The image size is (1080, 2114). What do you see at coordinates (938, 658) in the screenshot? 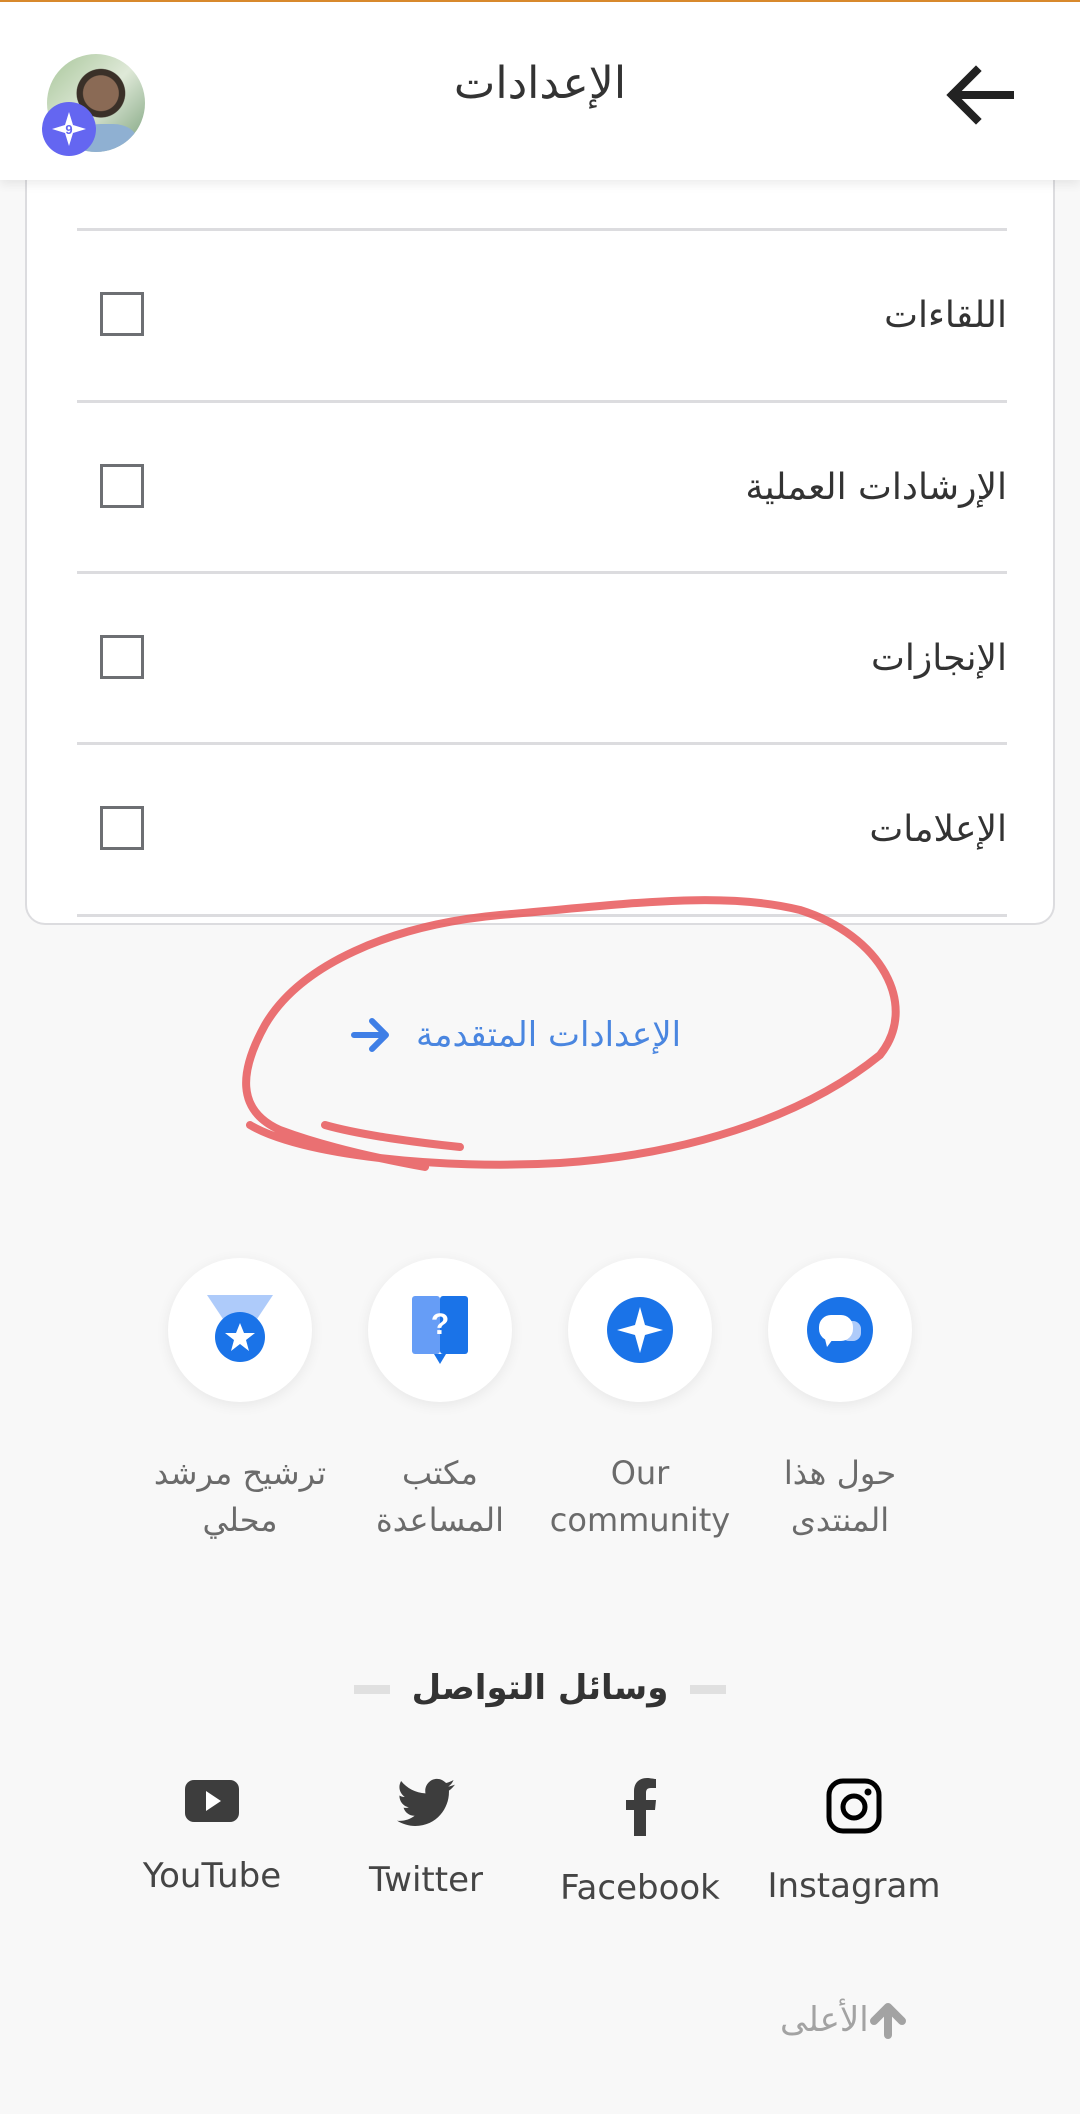
I see `setting-label: الإنجازات` at bounding box center [938, 658].